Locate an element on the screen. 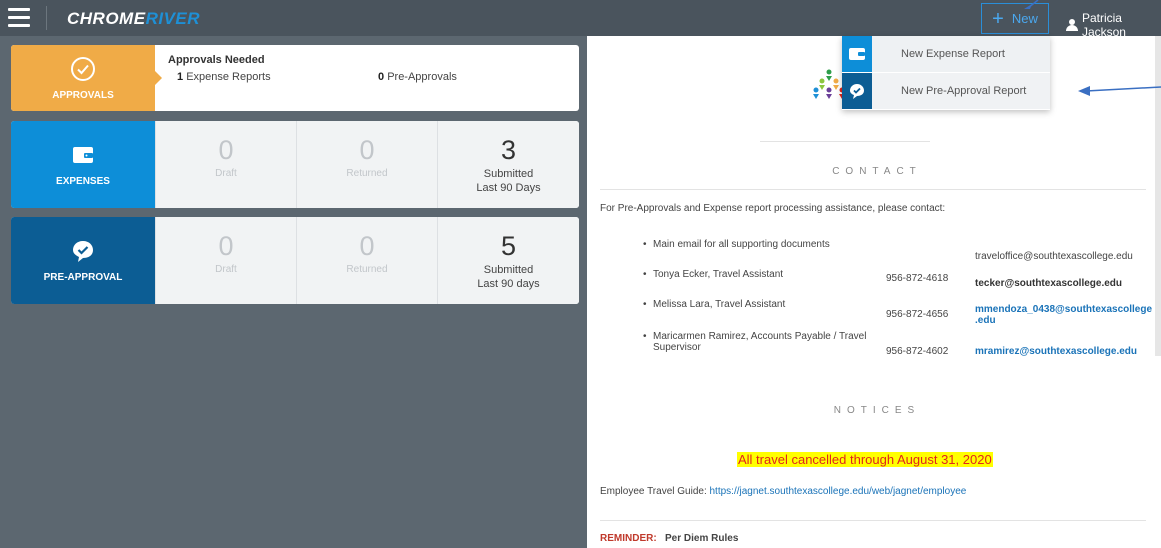 The image size is (1161, 548). expenses-tile: EXPENSES is located at coordinates (83, 164).